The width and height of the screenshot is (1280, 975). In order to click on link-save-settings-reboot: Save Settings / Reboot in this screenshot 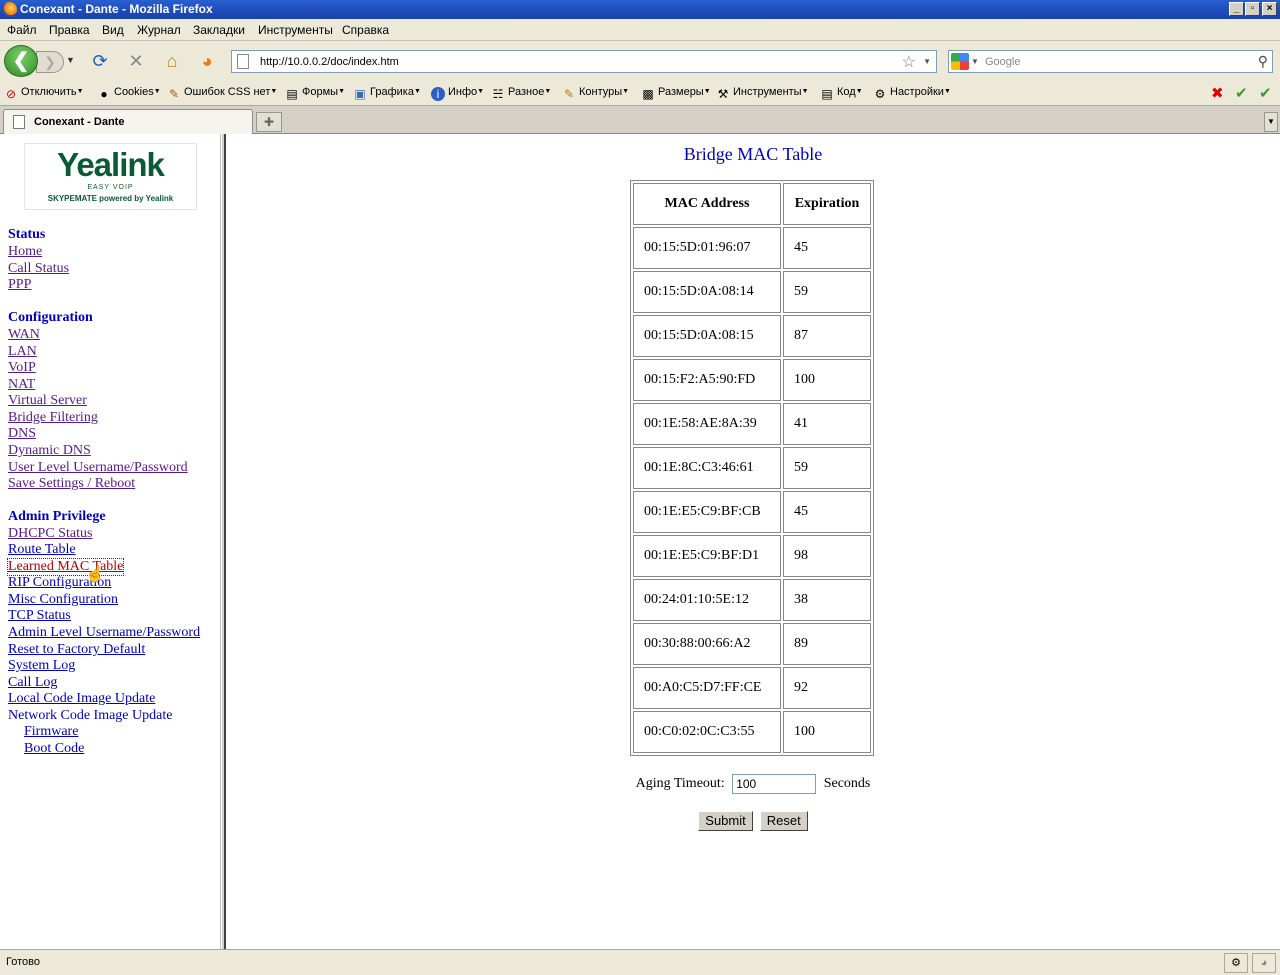, I will do `click(71, 484)`.